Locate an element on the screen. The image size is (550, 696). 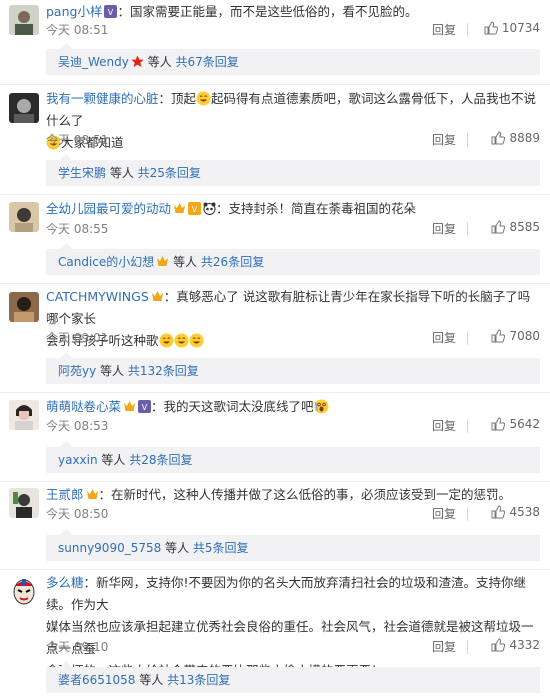
reply-summary: 学生宋鹏 等人 共25条回复 is located at coordinates (293, 170).